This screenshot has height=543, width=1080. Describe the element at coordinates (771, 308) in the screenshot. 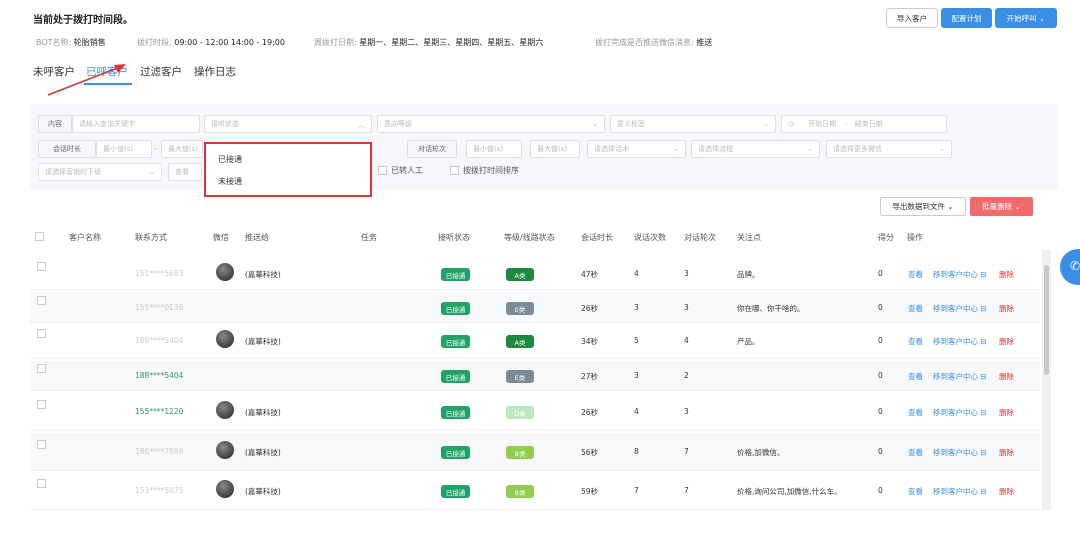

I see `focus-value: 你在哪、你干啥的。` at that location.